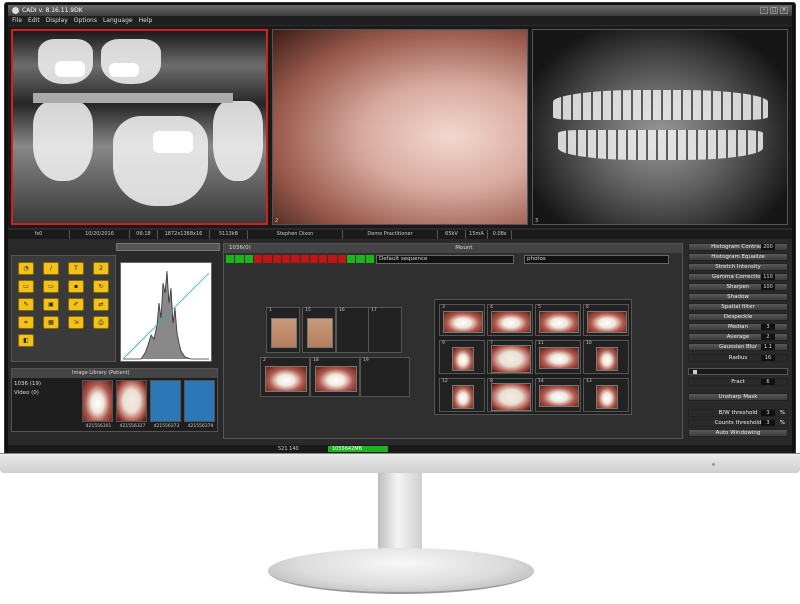 The image size is (800, 604). What do you see at coordinates (45, 393) in the screenshot?
I see `library-tree-video: Video (0)` at bounding box center [45, 393].